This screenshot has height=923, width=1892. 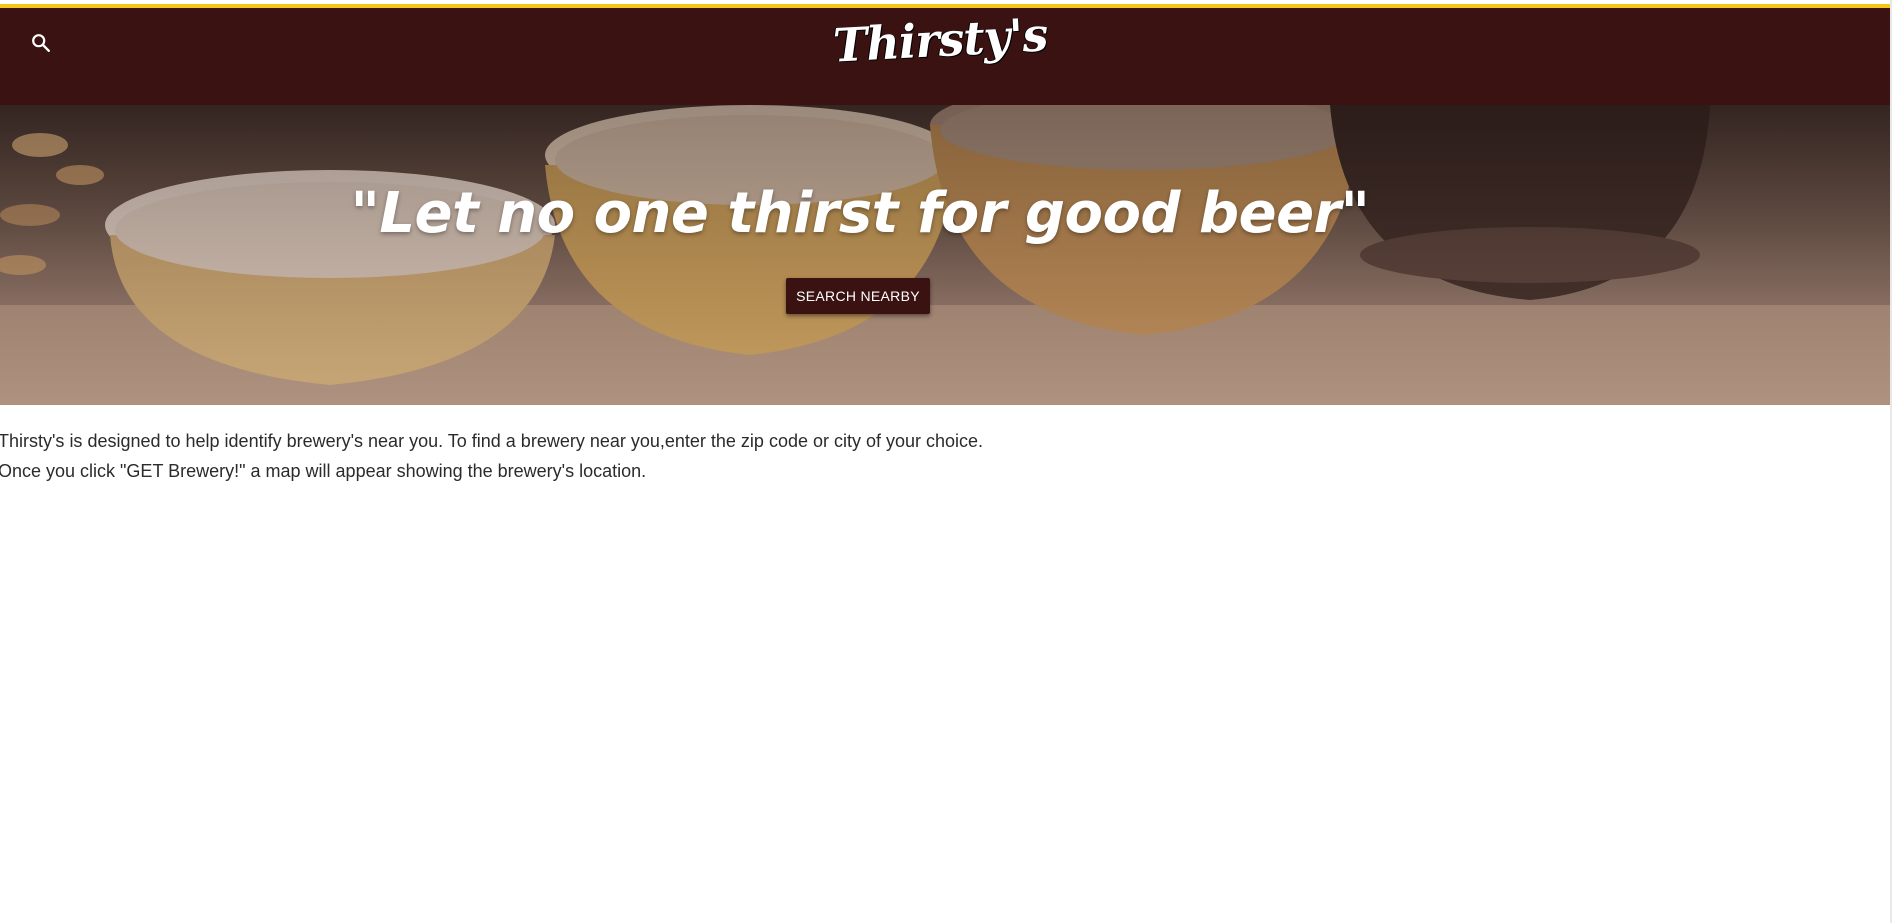 I want to click on search-icon, so click(x=41, y=43).